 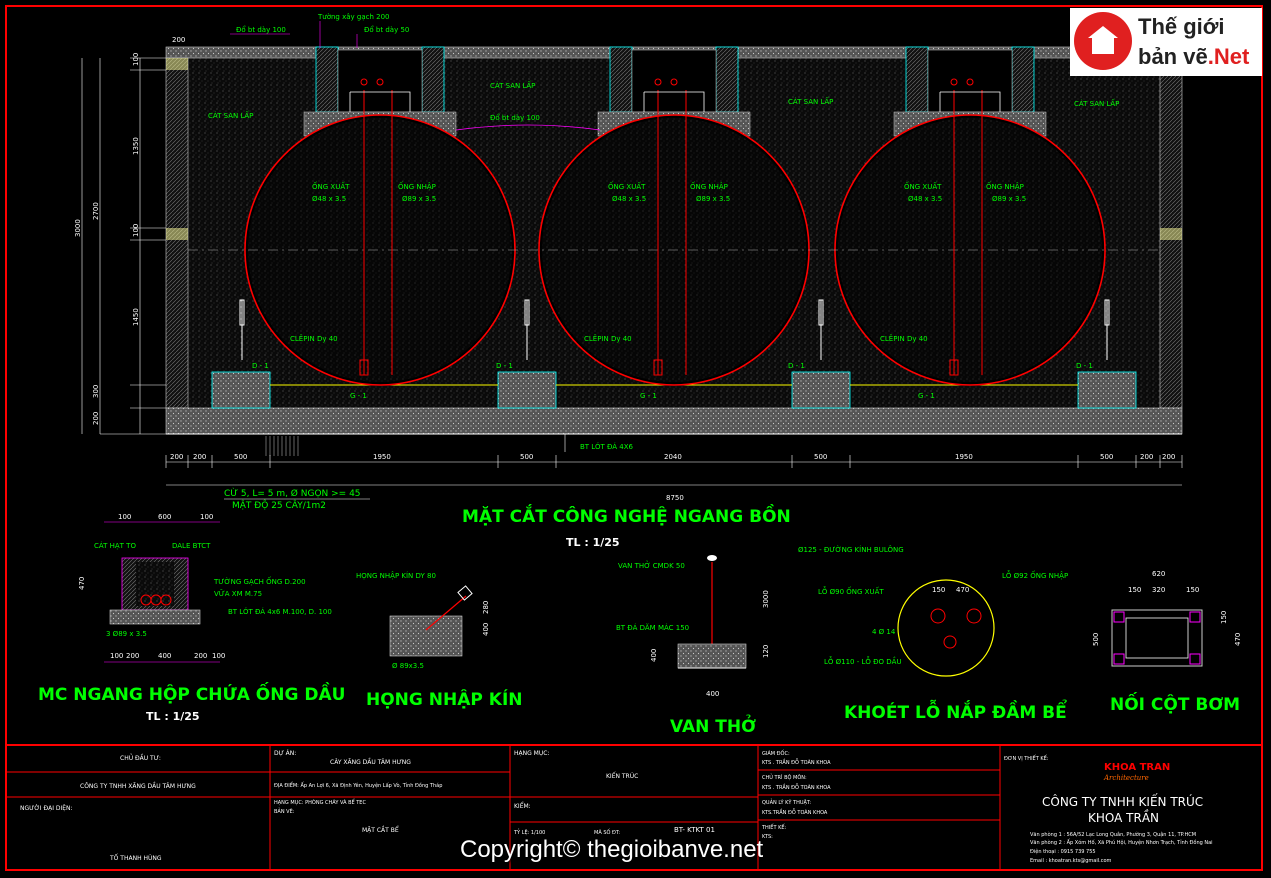 I want to click on svg-text: TỐ THANH HÙNG, so click(x=135, y=858).